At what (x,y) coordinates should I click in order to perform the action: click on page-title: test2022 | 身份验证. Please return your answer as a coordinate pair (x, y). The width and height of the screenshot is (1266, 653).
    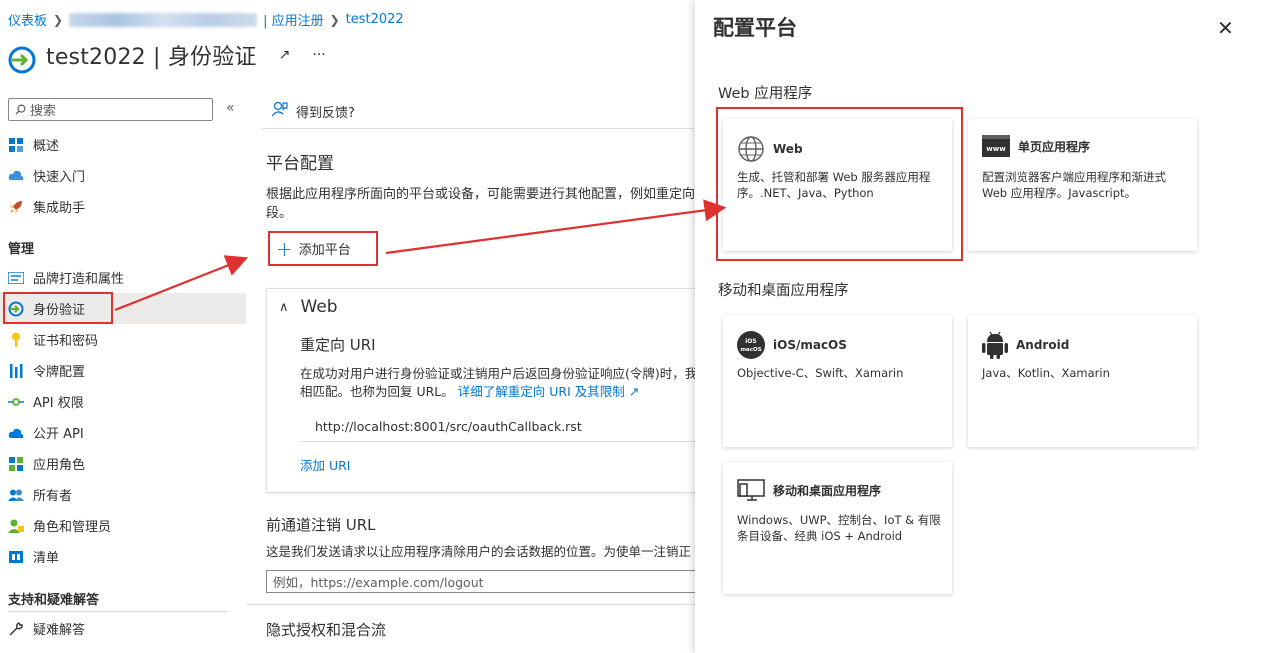
    Looking at the image, I should click on (151, 57).